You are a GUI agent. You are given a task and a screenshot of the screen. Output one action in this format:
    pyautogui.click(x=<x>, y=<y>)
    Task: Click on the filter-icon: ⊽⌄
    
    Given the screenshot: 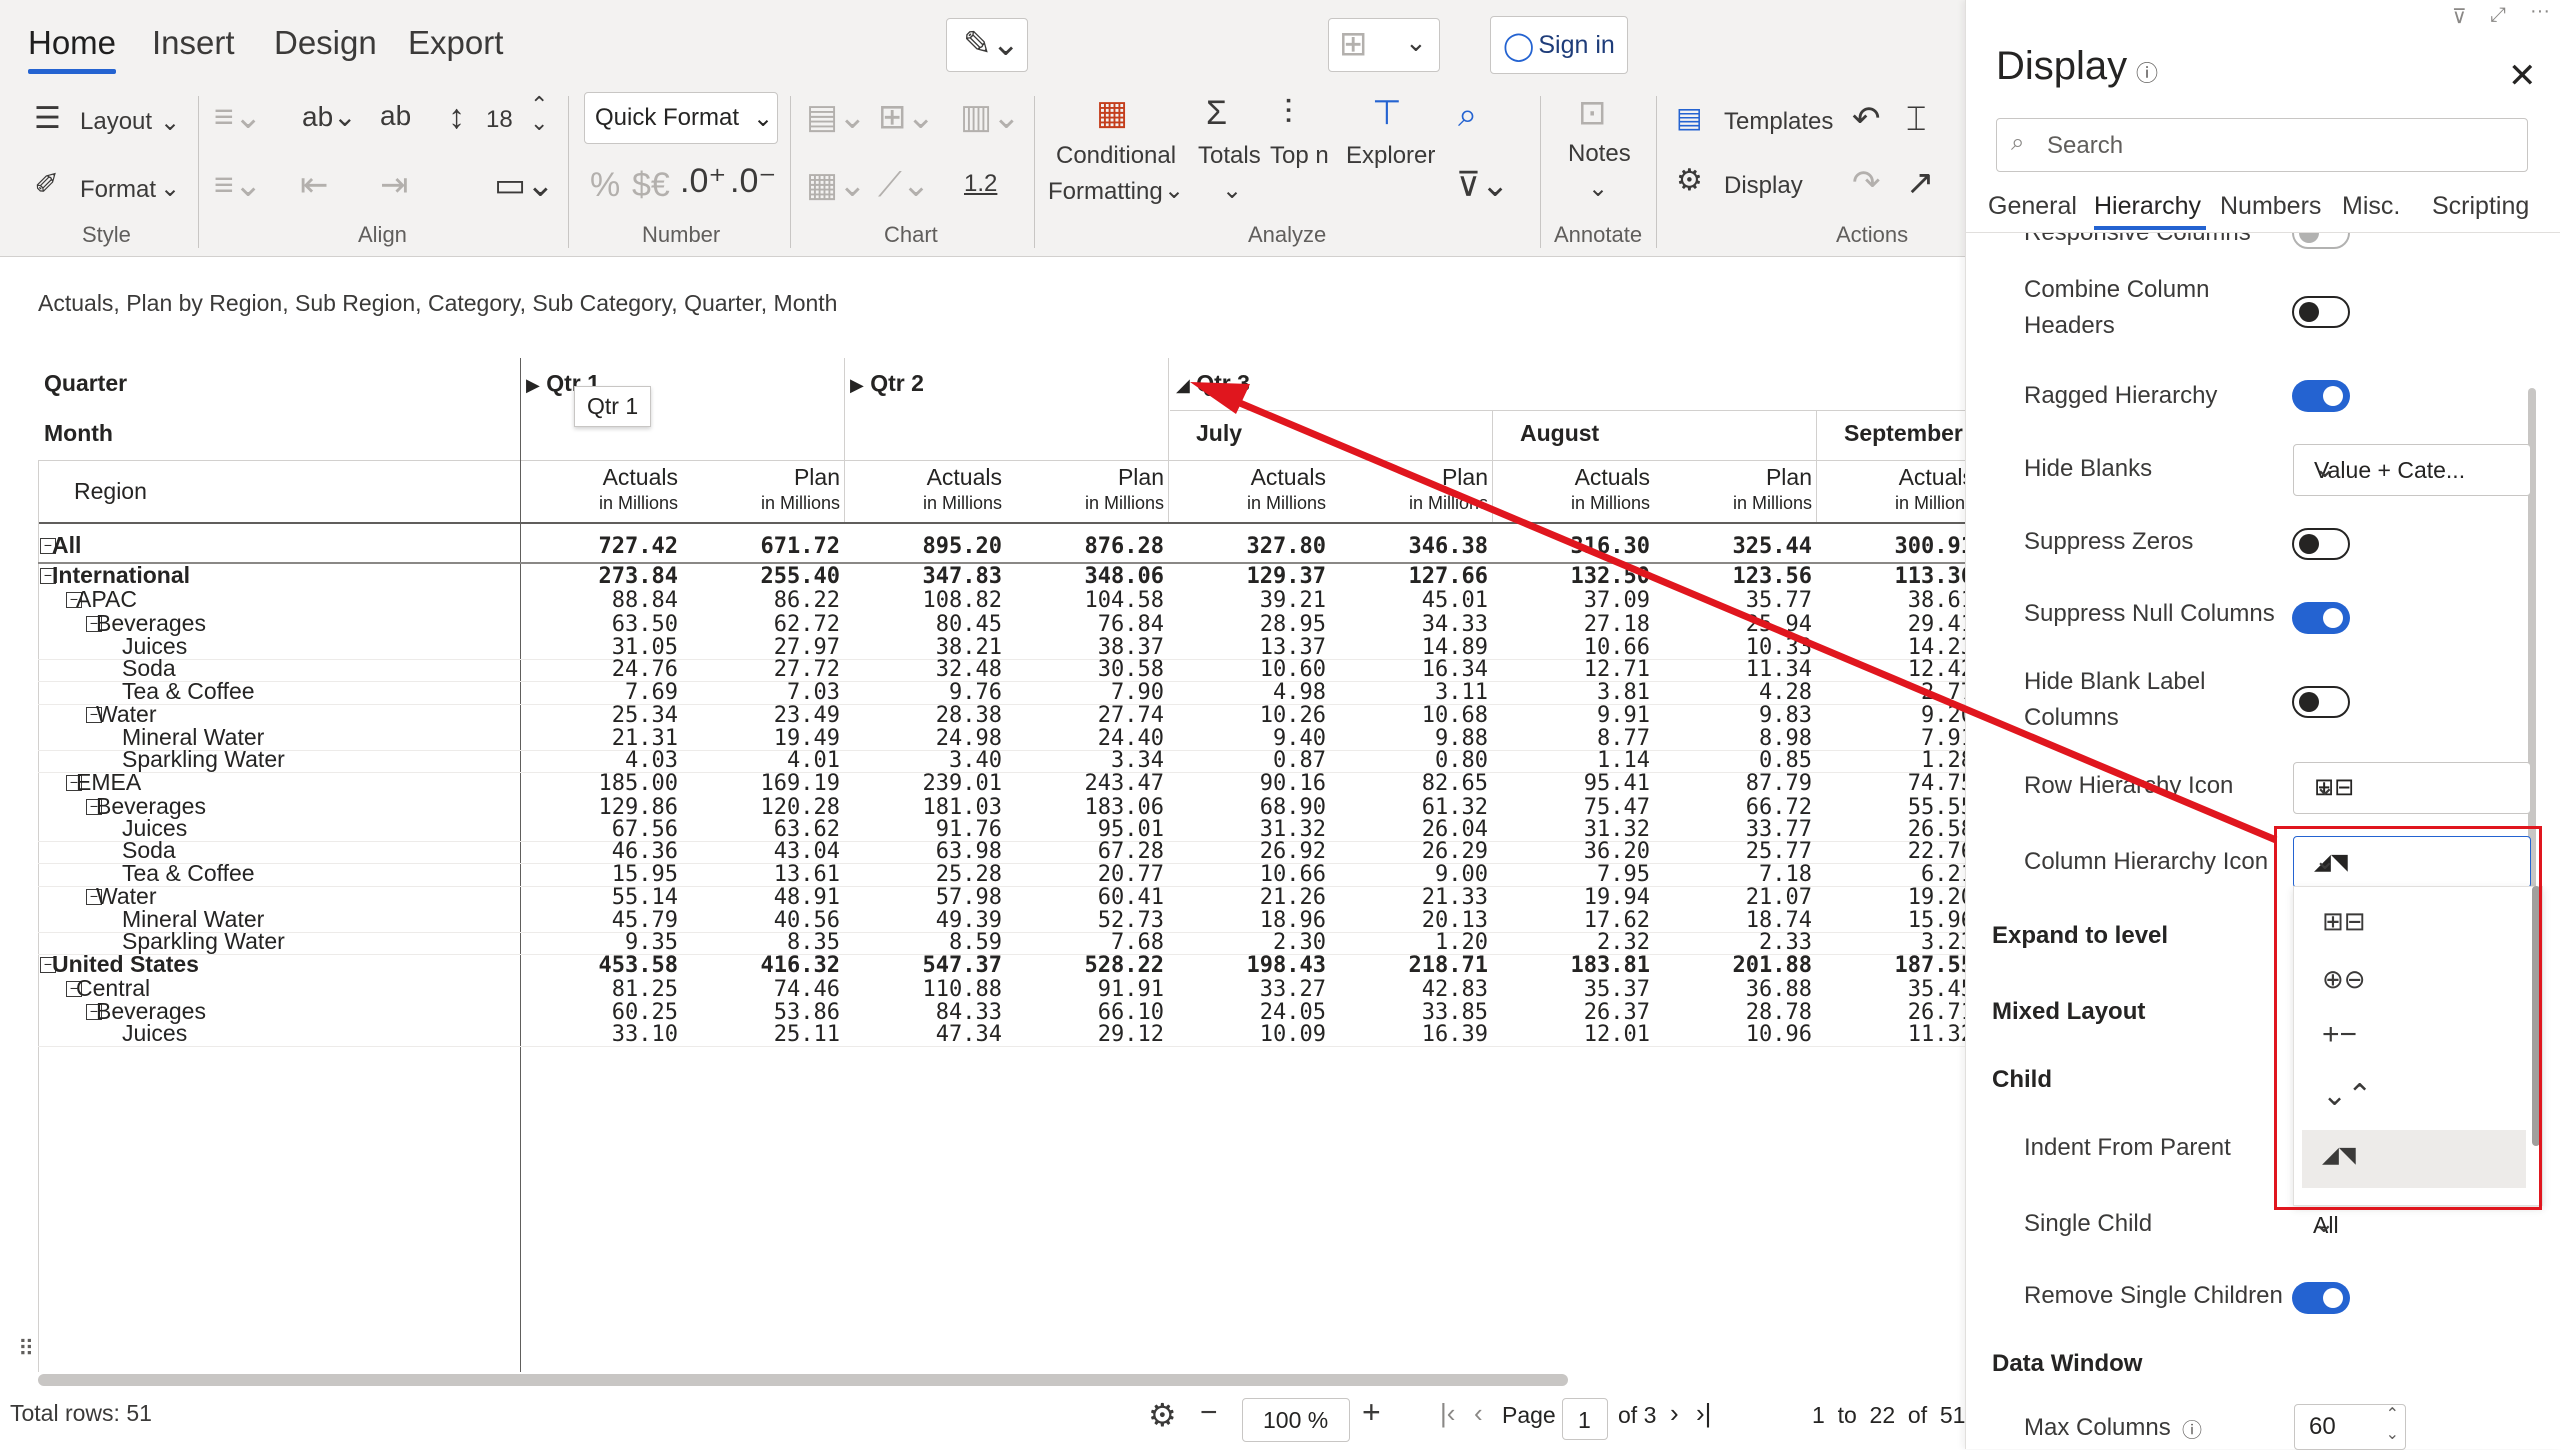 What is the action you would take?
    pyautogui.click(x=1482, y=185)
    